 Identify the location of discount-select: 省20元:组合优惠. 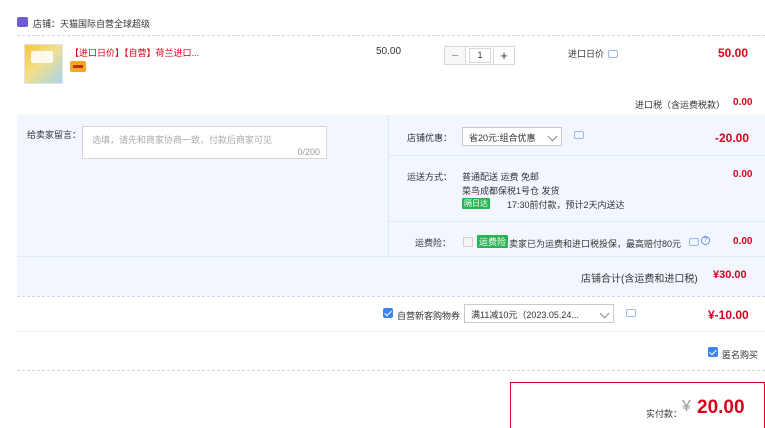
(512, 136).